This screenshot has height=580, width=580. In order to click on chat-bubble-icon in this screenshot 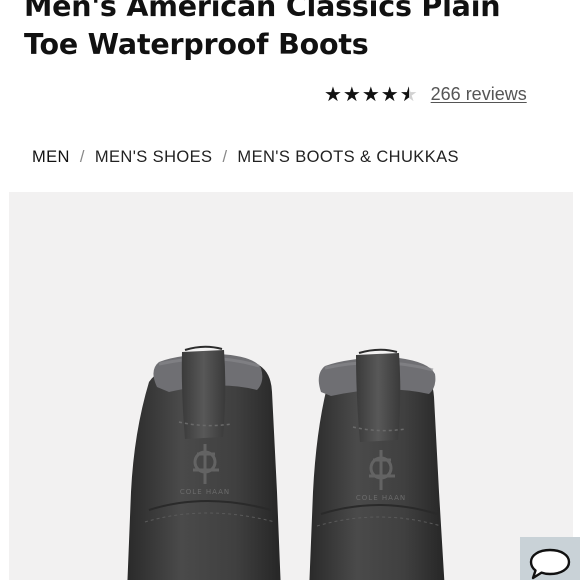, I will do `click(550, 564)`.